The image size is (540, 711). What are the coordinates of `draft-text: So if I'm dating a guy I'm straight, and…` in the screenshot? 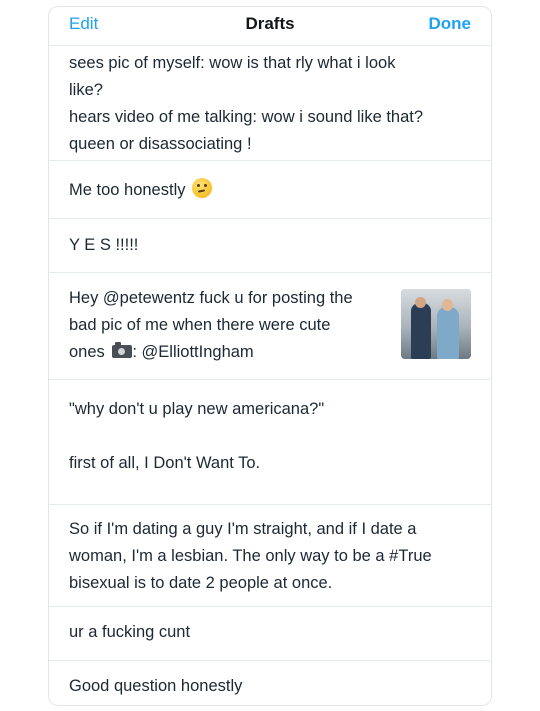 It's located at (243, 529).